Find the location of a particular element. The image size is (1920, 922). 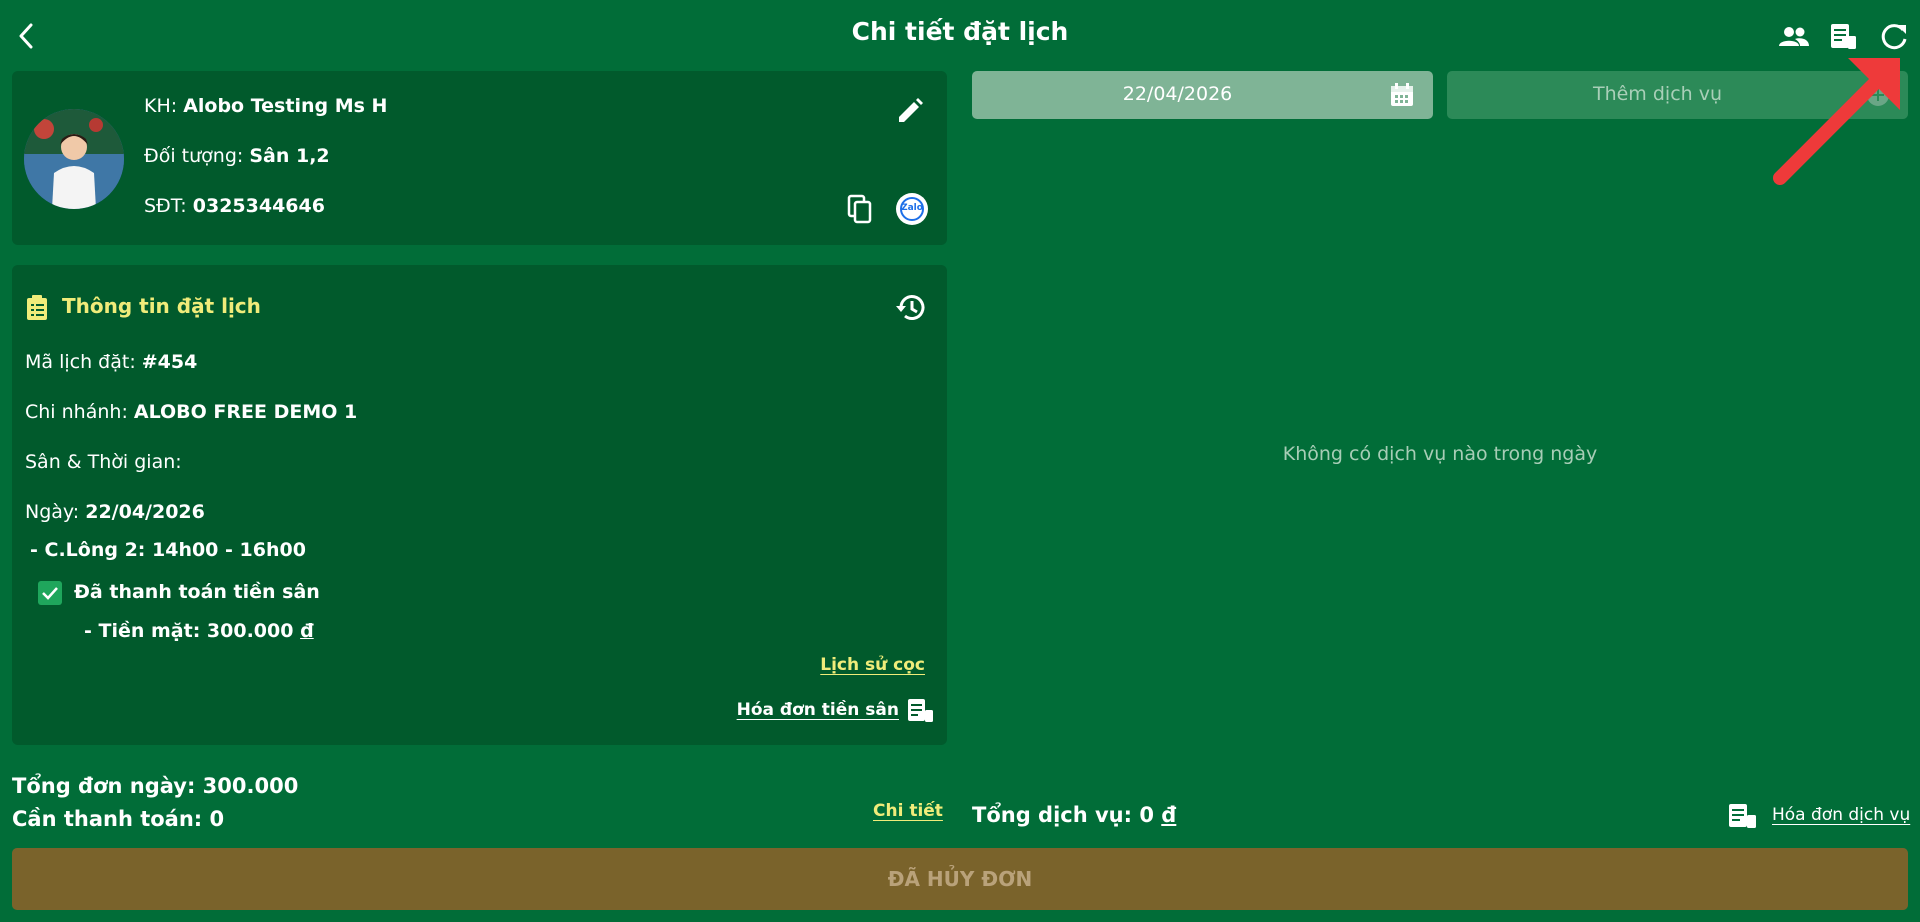

add-service-label: Thêm dịch vụ is located at coordinates (1657, 94).